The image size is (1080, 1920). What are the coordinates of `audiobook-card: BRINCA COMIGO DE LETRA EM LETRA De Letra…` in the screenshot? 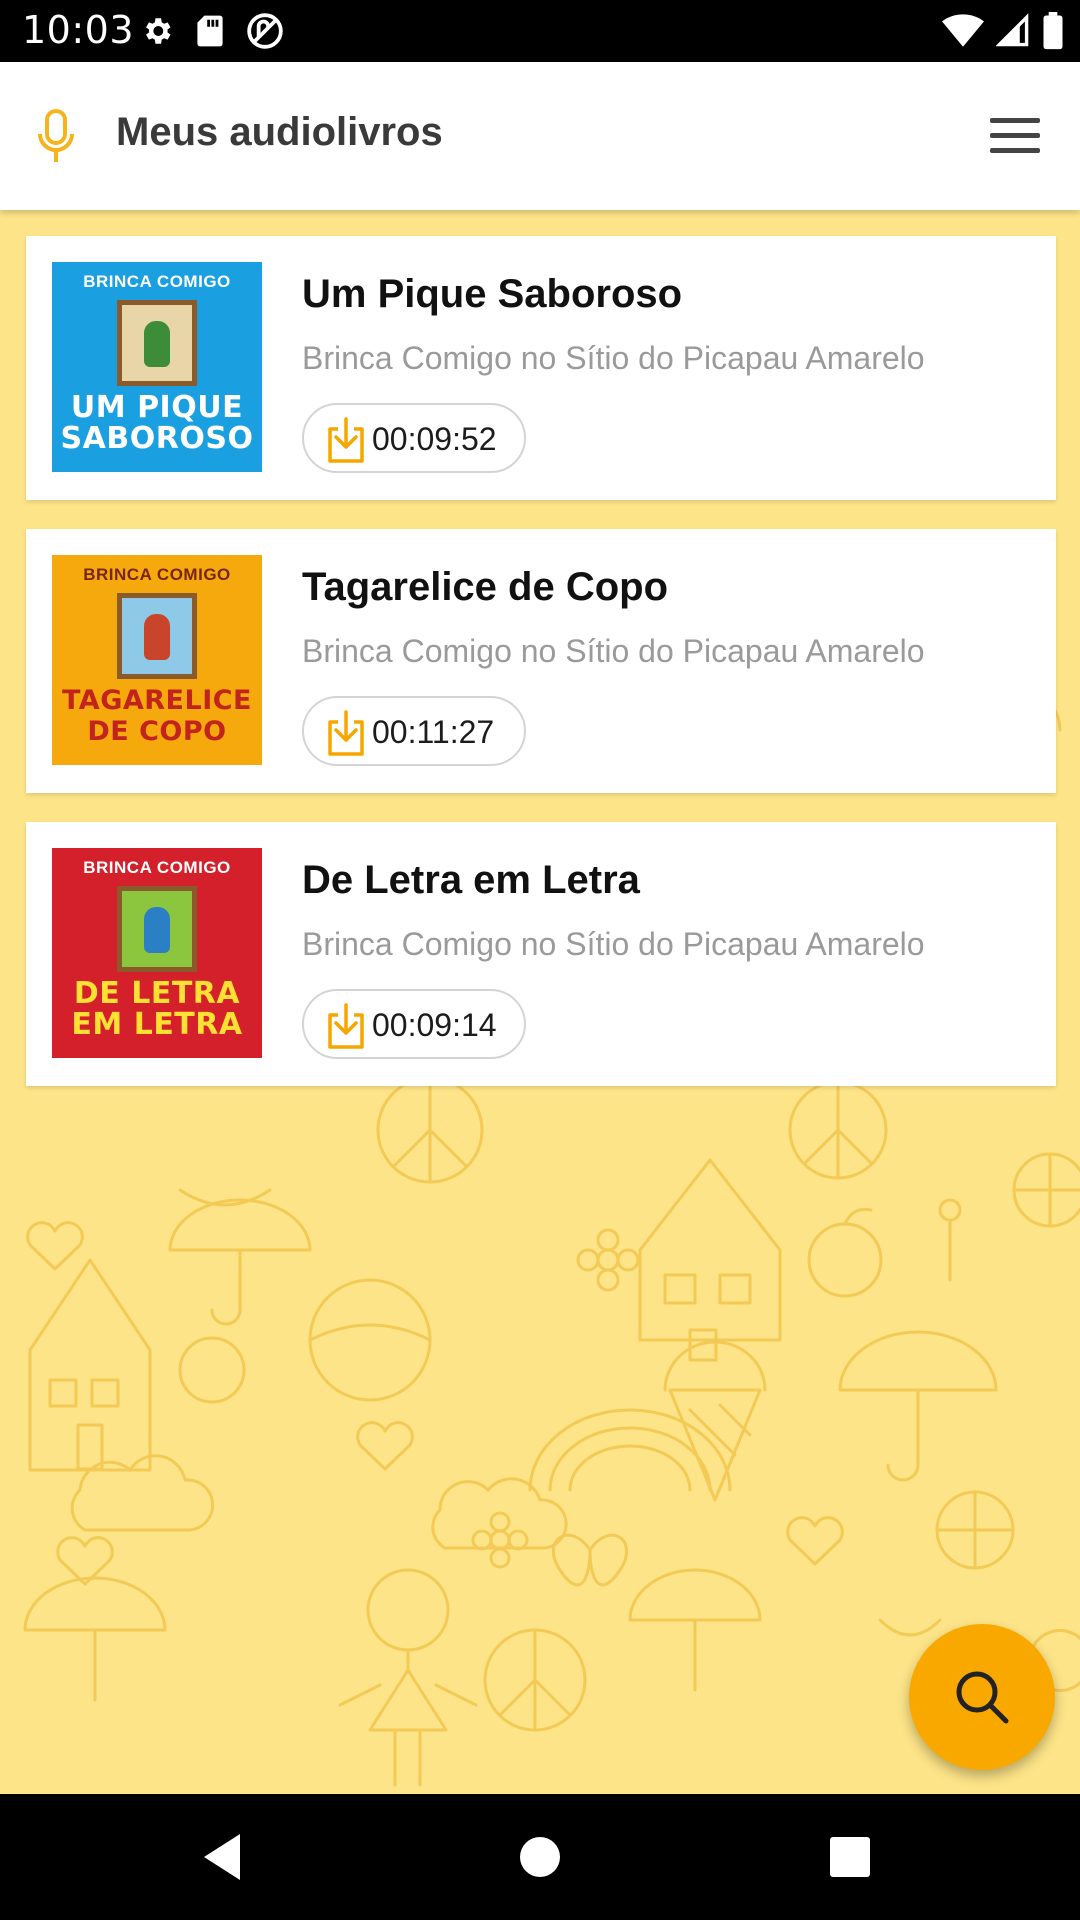 It's located at (541, 954).